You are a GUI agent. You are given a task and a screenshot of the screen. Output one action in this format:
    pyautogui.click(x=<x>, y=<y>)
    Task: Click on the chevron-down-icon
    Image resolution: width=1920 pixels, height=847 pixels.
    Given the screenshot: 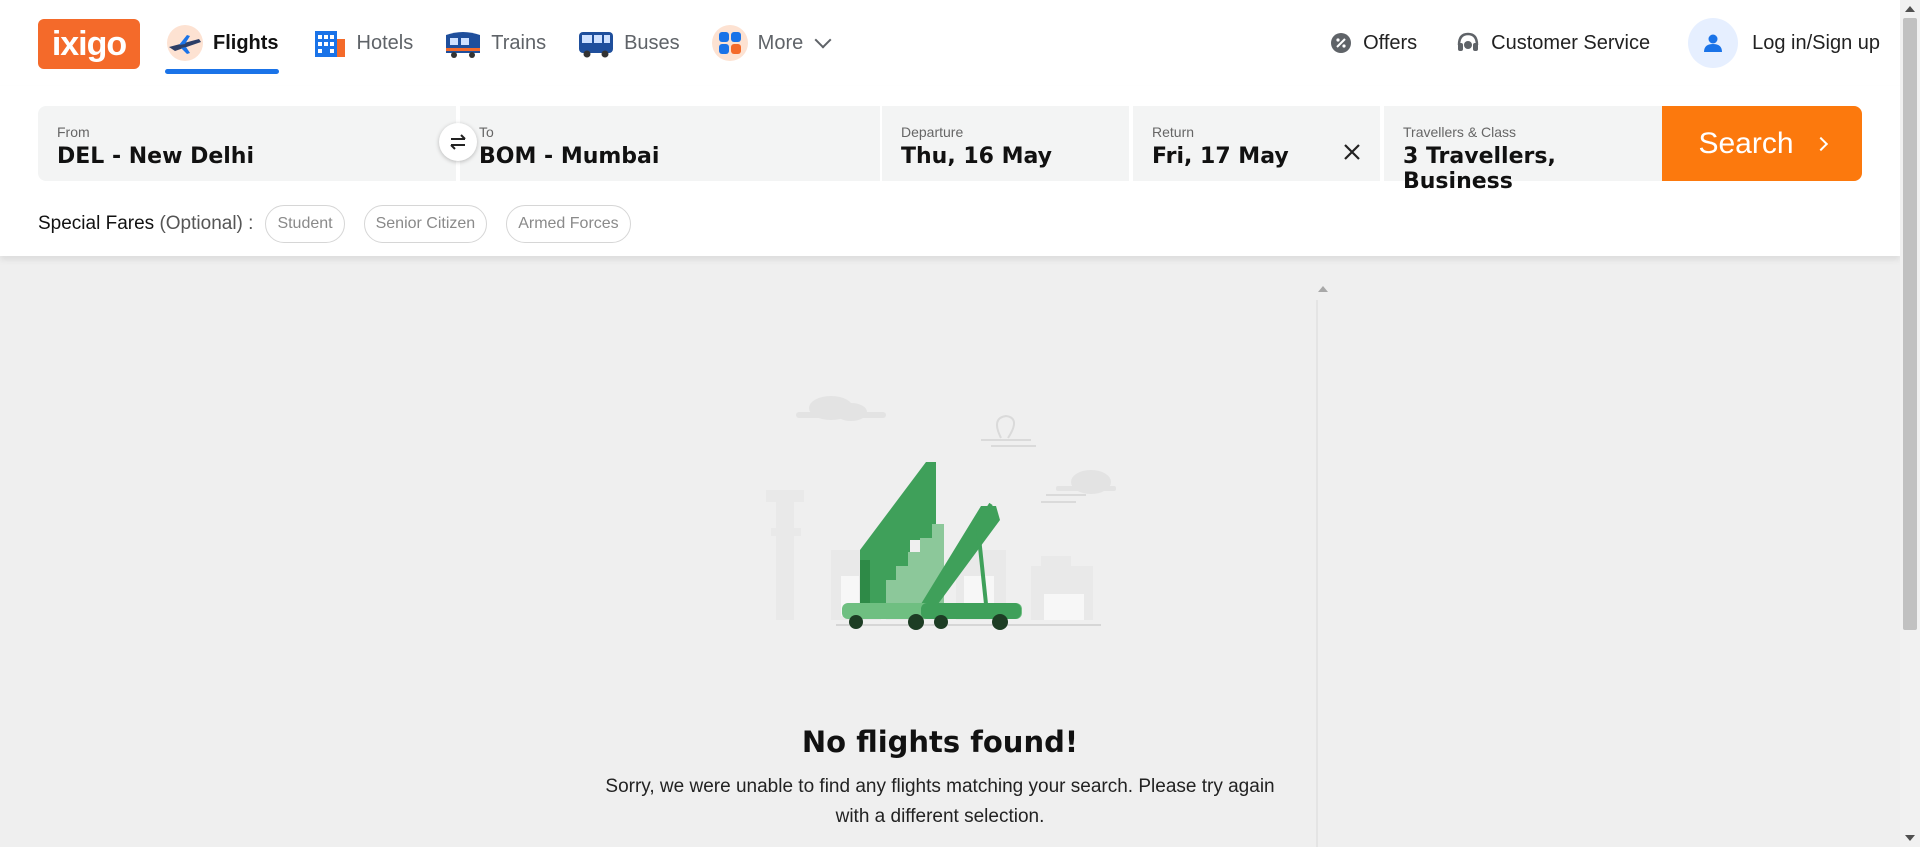 What is the action you would take?
    pyautogui.click(x=823, y=40)
    